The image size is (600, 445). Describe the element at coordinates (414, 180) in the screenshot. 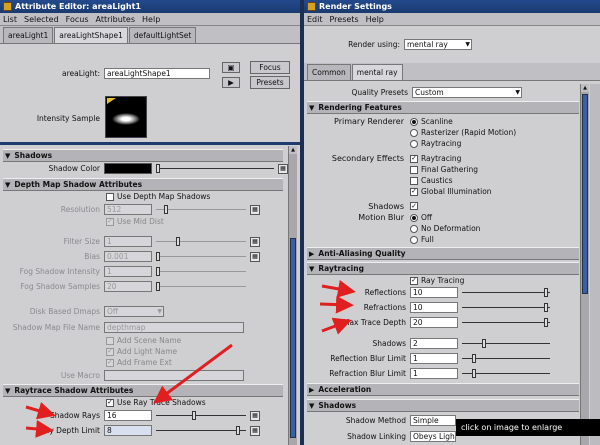

I see `caustics-checkbox` at that location.